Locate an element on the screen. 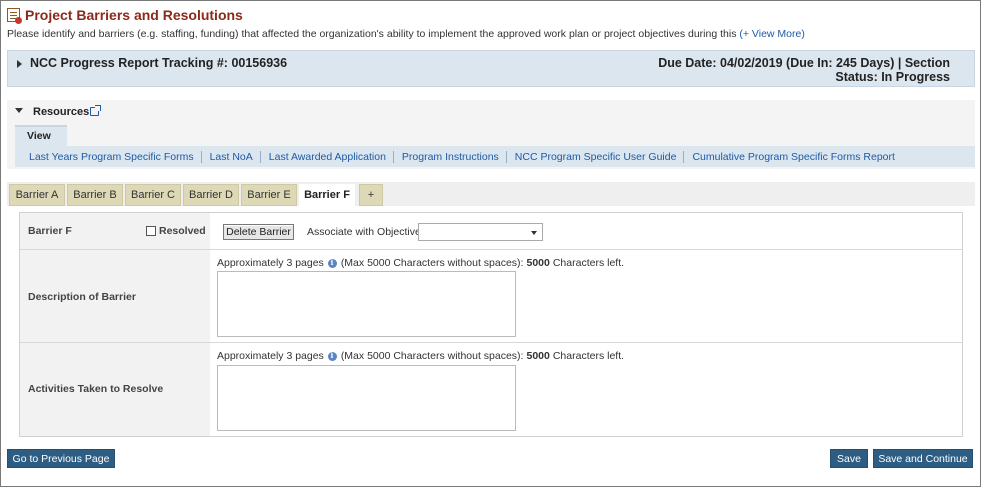 Image resolution: width=981 pixels, height=487 pixels. external-link-icon is located at coordinates (95, 110).